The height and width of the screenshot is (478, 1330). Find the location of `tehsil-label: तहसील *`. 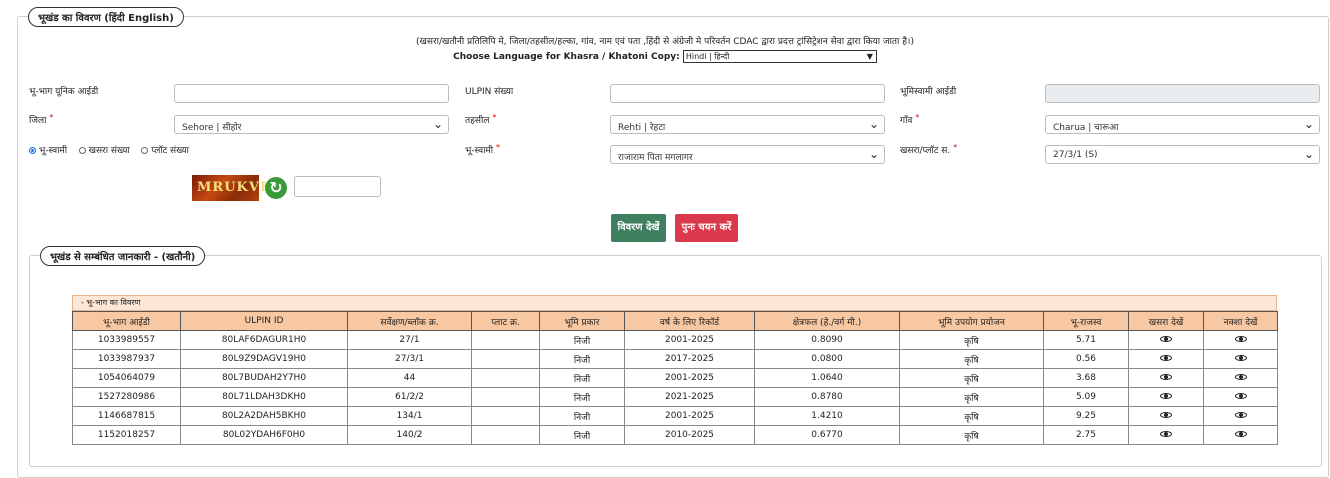

tehsil-label: तहसील * is located at coordinates (480, 119).